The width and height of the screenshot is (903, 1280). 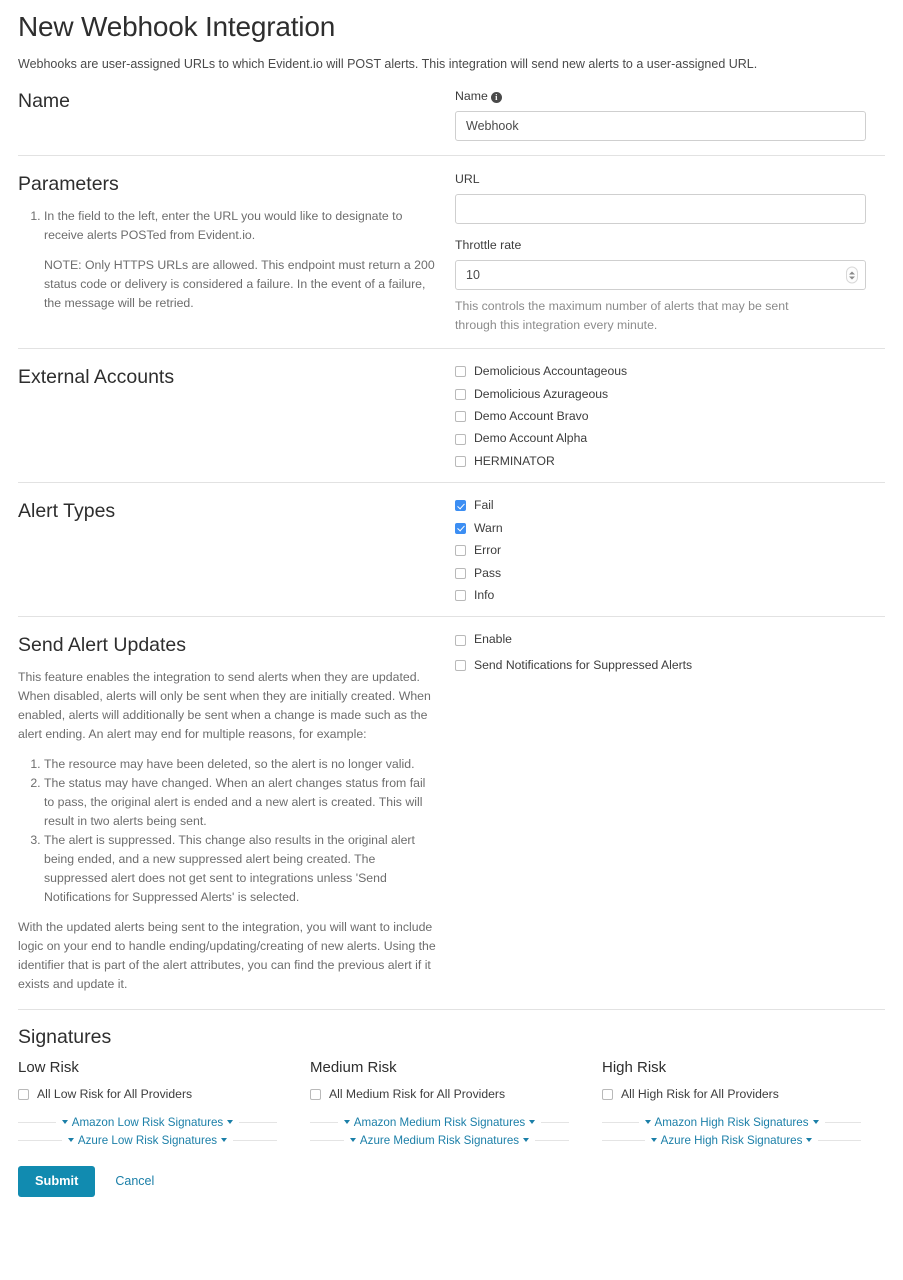 I want to click on checkbox-row-all-low-risk: All Low Risk for All Providers, so click(x=153, y=1094).